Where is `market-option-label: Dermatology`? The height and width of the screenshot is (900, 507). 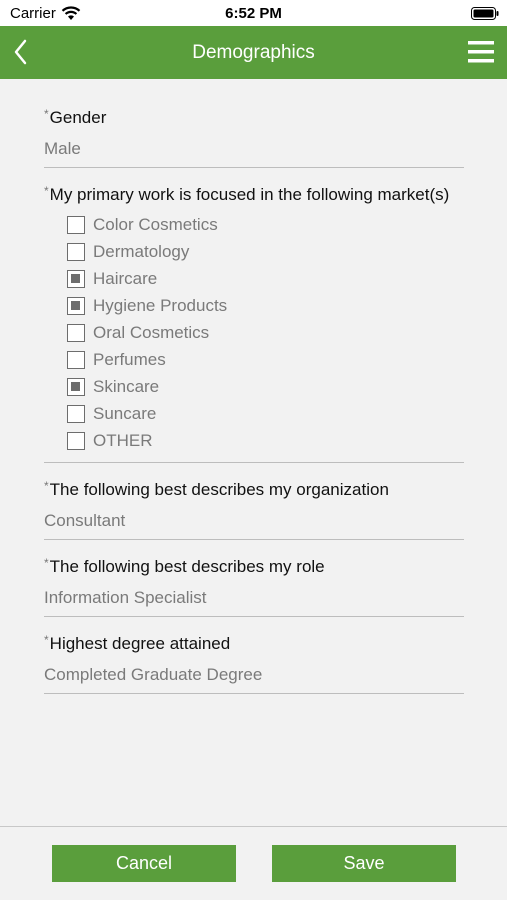 market-option-label: Dermatology is located at coordinates (141, 251).